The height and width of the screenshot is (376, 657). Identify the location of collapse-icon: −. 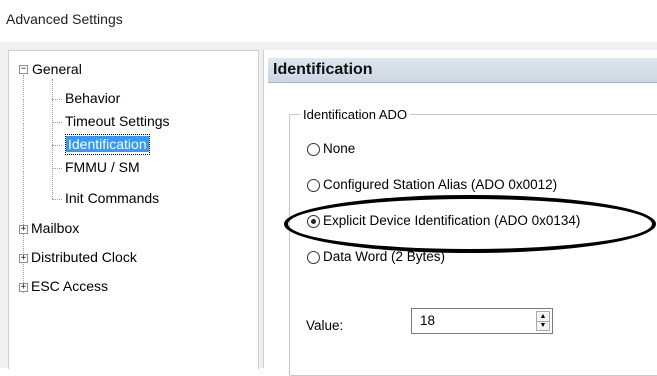
(23, 69).